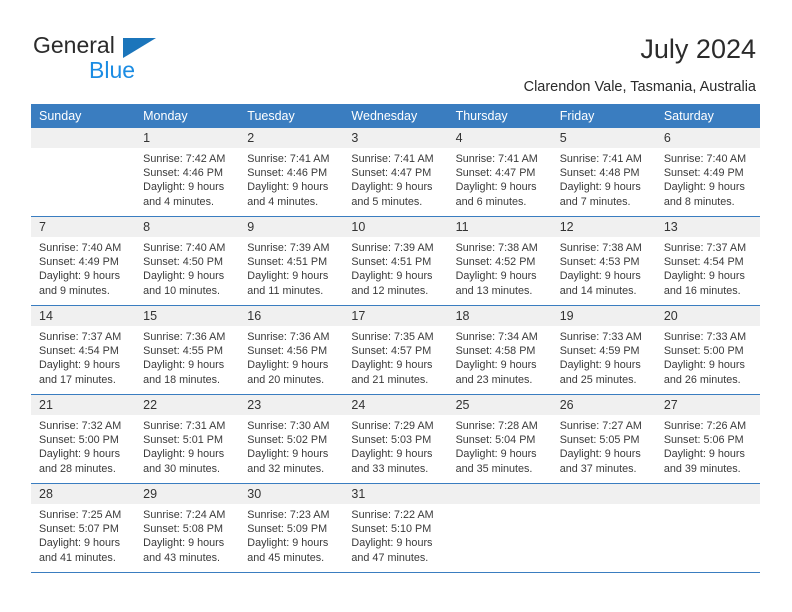 The height and width of the screenshot is (612, 792). Describe the element at coordinates (603, 494) in the screenshot. I see `day-number` at that location.